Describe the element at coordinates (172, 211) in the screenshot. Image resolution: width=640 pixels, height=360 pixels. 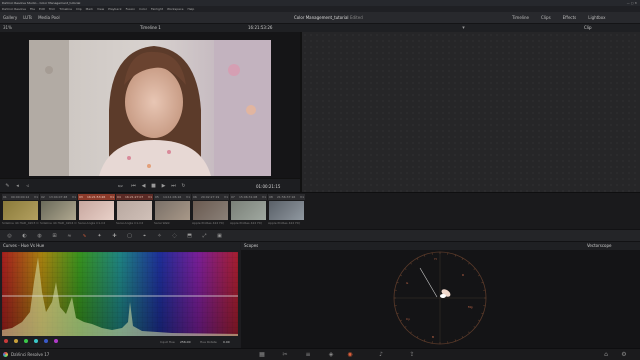
I see `clip-thumbnail: 05 14:11:06:16 V1 Sarai Walk` at that location.